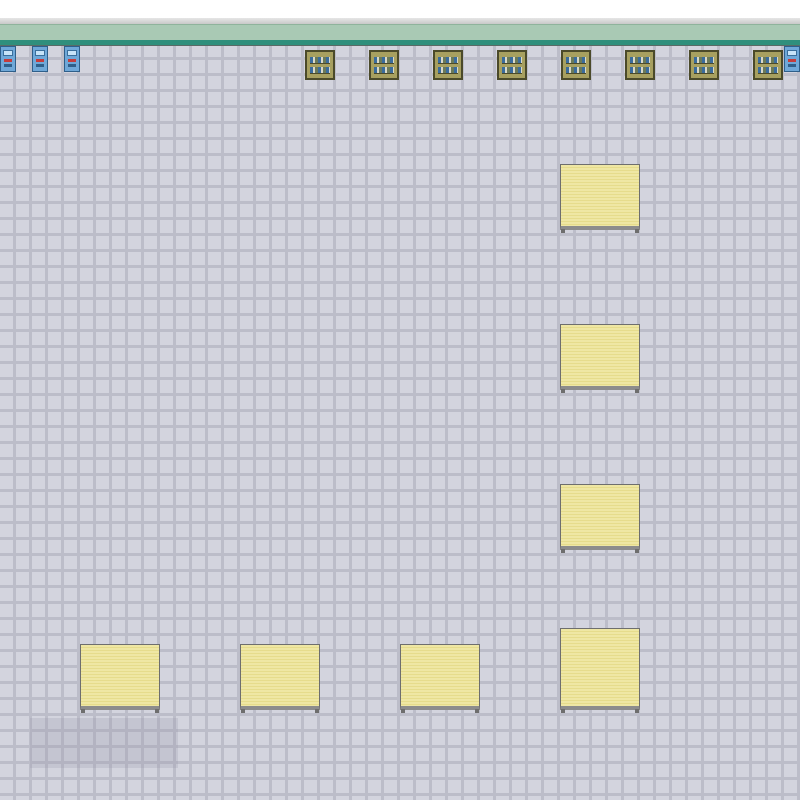 The width and height of the screenshot is (800, 800). I want to click on wall-band, so click(400, 32).